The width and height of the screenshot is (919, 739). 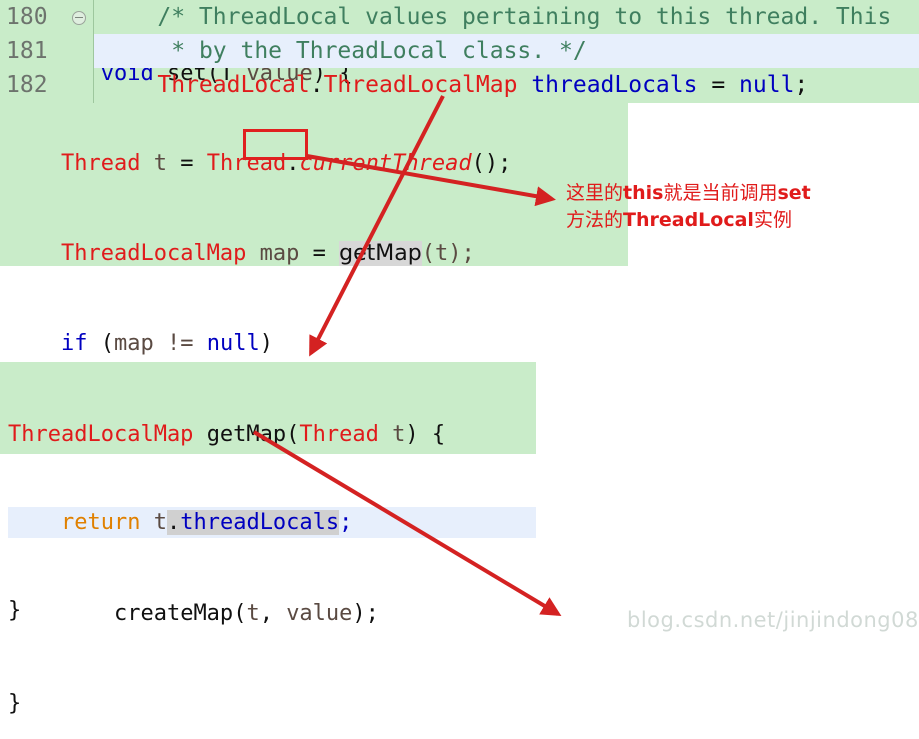 I want to click on token-call-currentthread: currentThread, so click(x=385, y=163).